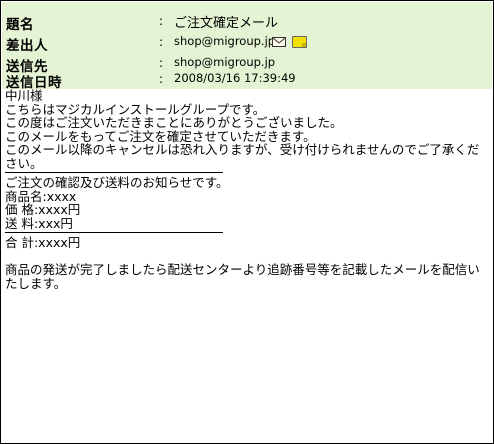 This screenshot has width=494, height=444. Describe the element at coordinates (174, 122) in the screenshot. I see `body-line: この度はご注文いただきまことにありがとうございました。` at that location.